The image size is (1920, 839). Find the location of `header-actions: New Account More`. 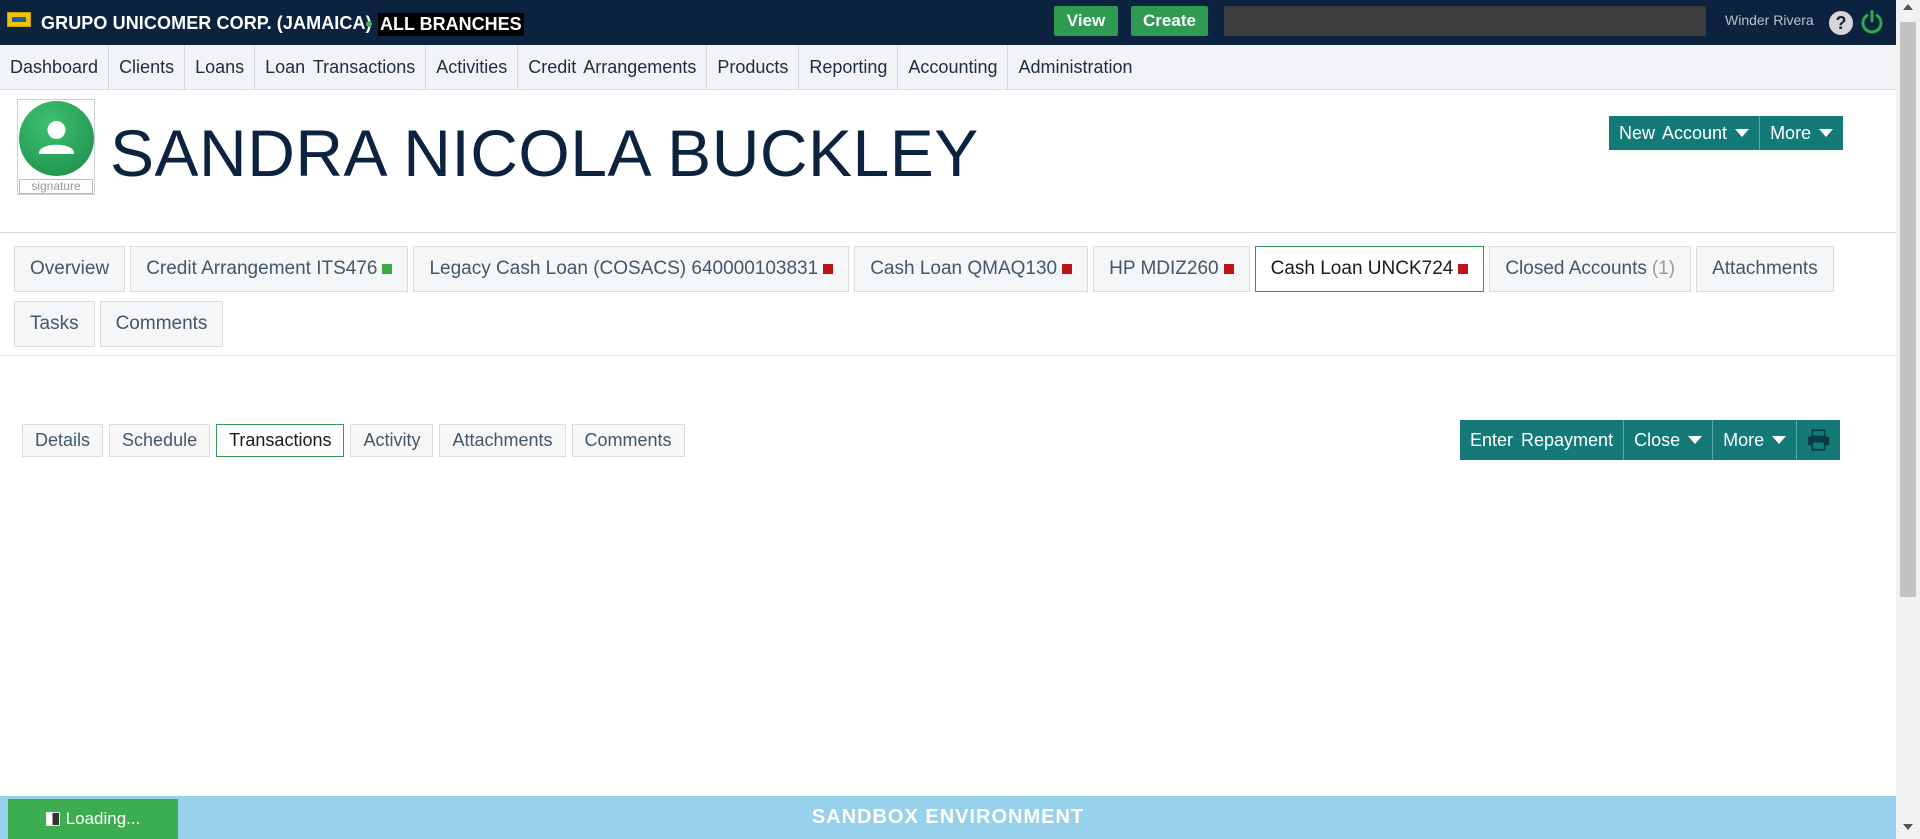

header-actions: New Account More is located at coordinates (1726, 133).